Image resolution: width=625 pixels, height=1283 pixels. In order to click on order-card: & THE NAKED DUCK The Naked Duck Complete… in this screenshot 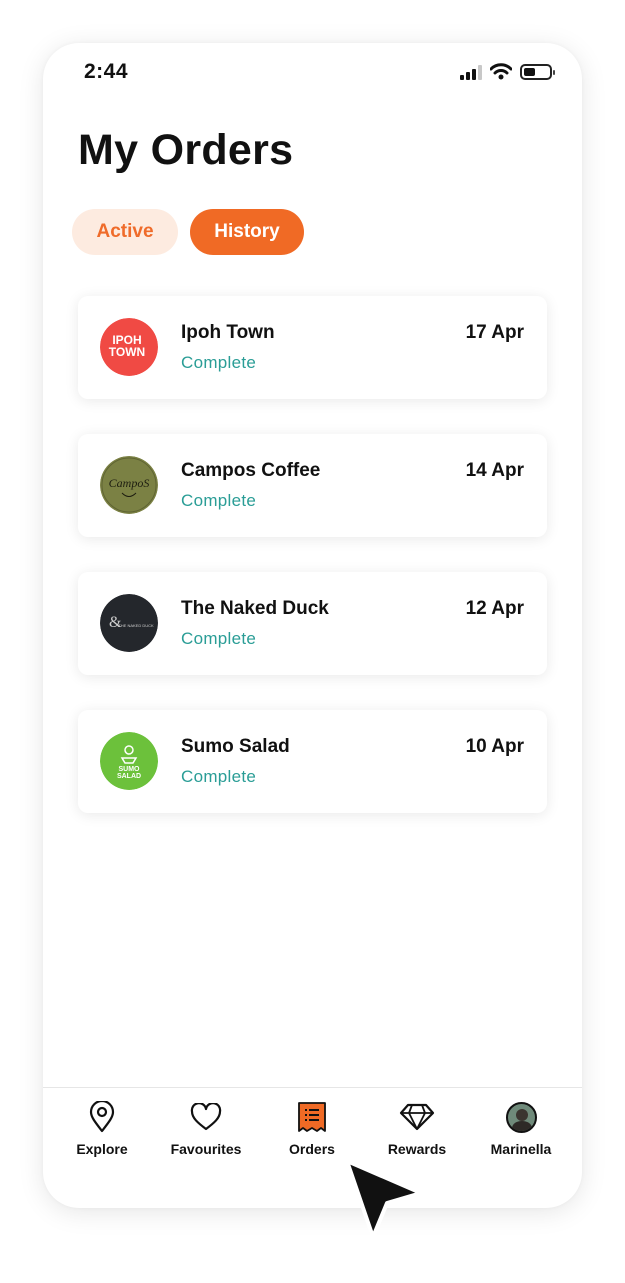, I will do `click(312, 623)`.